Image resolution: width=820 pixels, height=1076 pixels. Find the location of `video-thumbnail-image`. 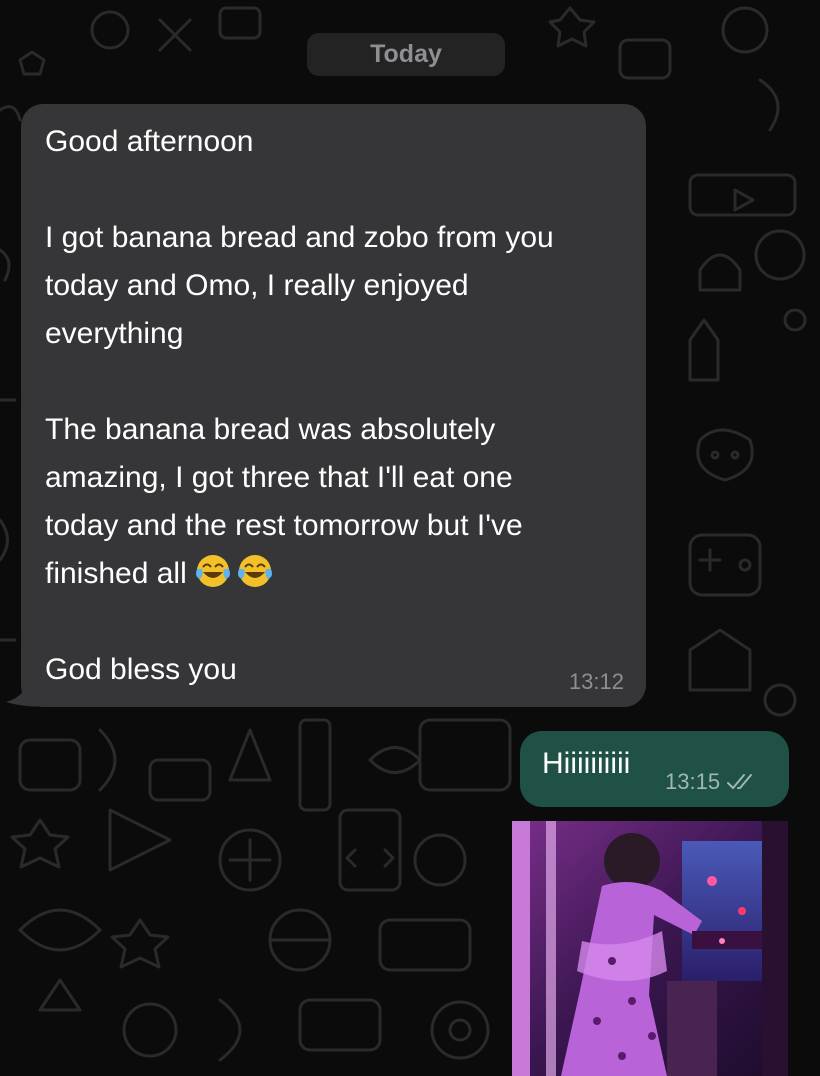

video-thumbnail-image is located at coordinates (650, 948).